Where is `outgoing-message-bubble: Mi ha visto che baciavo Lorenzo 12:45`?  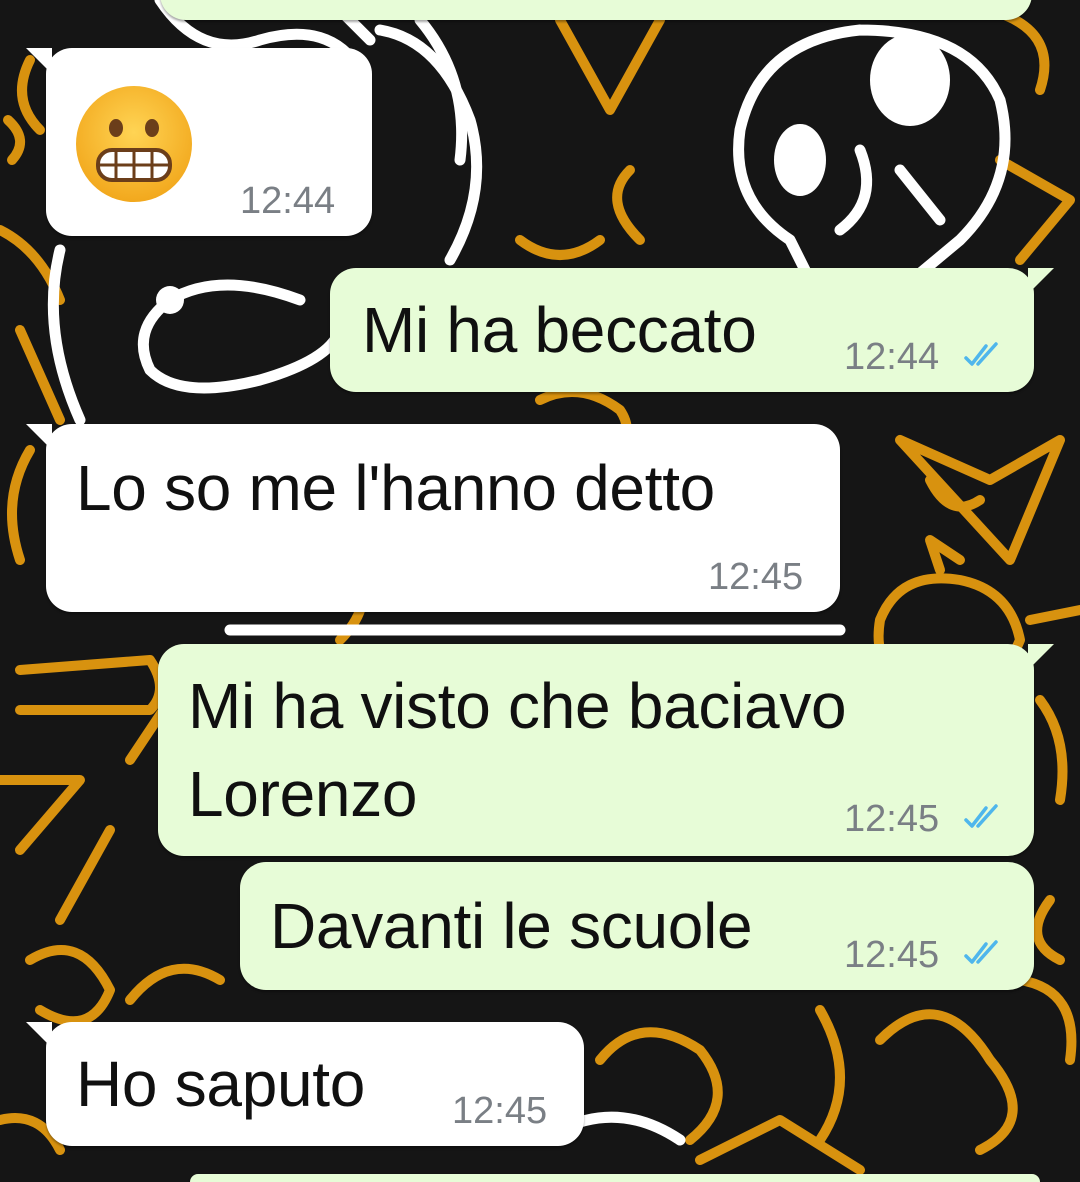 outgoing-message-bubble: Mi ha visto che baciavo Lorenzo 12:45 is located at coordinates (606, 750).